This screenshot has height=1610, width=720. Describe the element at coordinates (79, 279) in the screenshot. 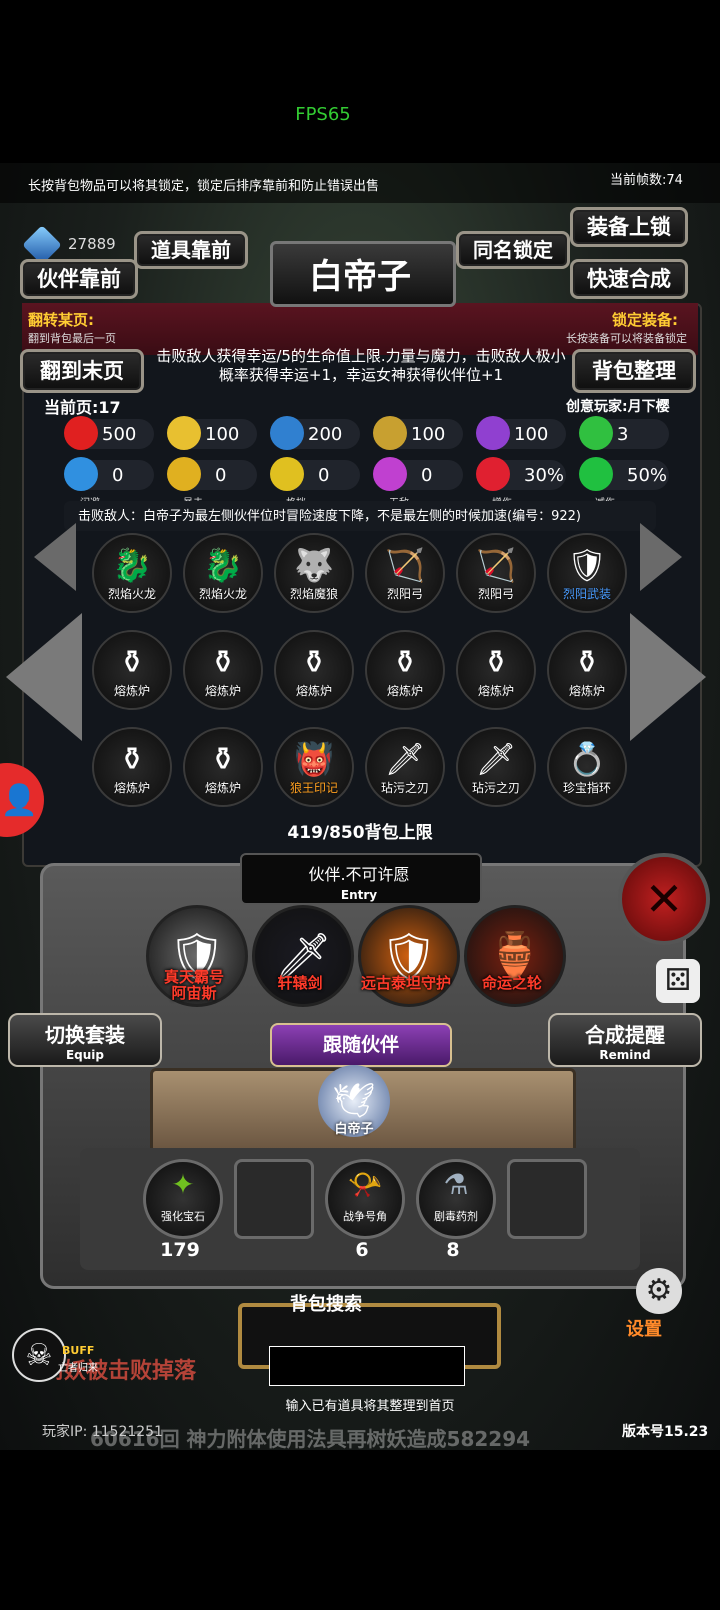

I see `partner-first-button: 伙伴靠前` at that location.